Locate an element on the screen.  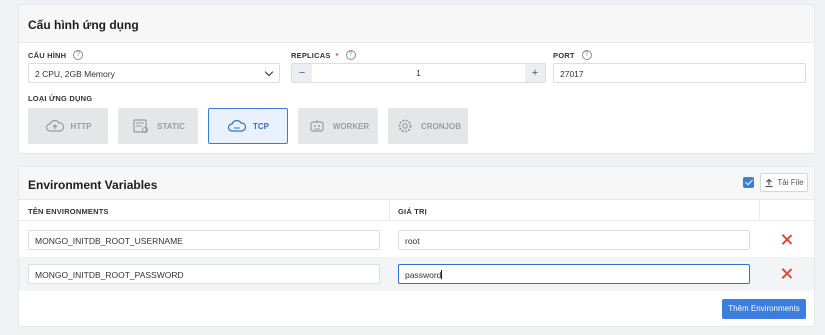
replicas-value: 1 is located at coordinates (418, 73).